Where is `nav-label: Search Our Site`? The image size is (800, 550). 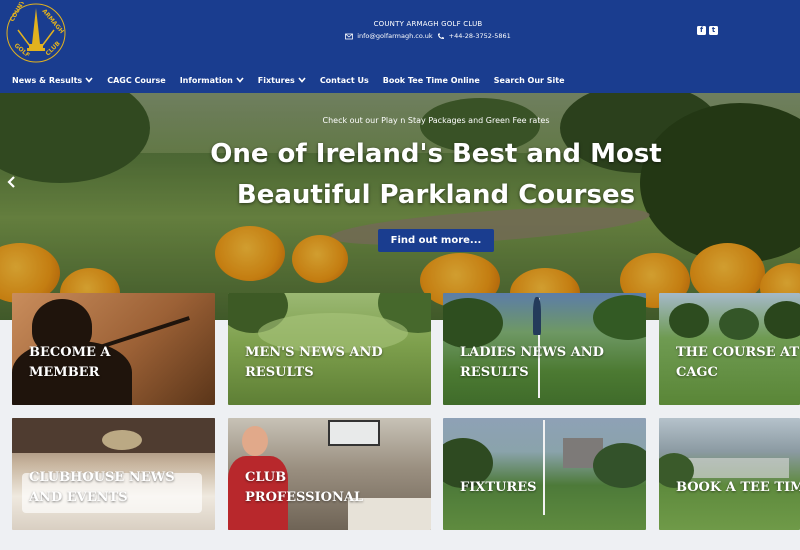
nav-label: Search Our Site is located at coordinates (529, 80).